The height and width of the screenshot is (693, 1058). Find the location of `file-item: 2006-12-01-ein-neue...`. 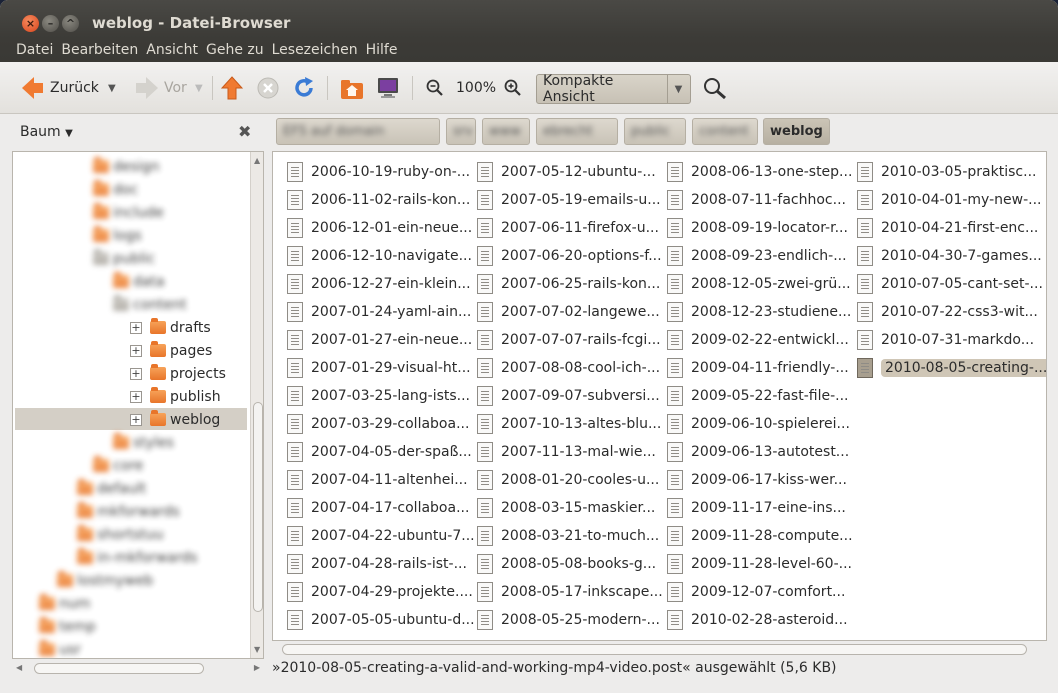

file-item: 2006-12-01-ein-neue... is located at coordinates (379, 228).